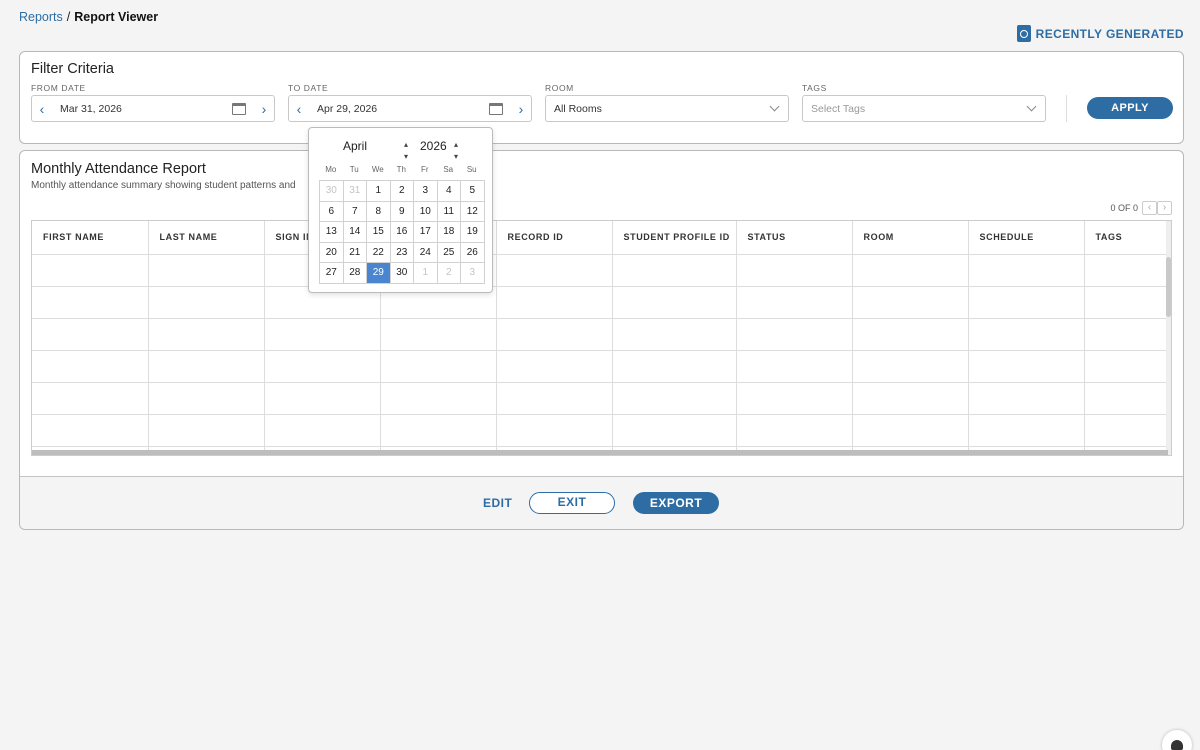 This screenshot has width=1200, height=750. What do you see at coordinates (448, 232) in the screenshot?
I see `calendar-day: 18` at bounding box center [448, 232].